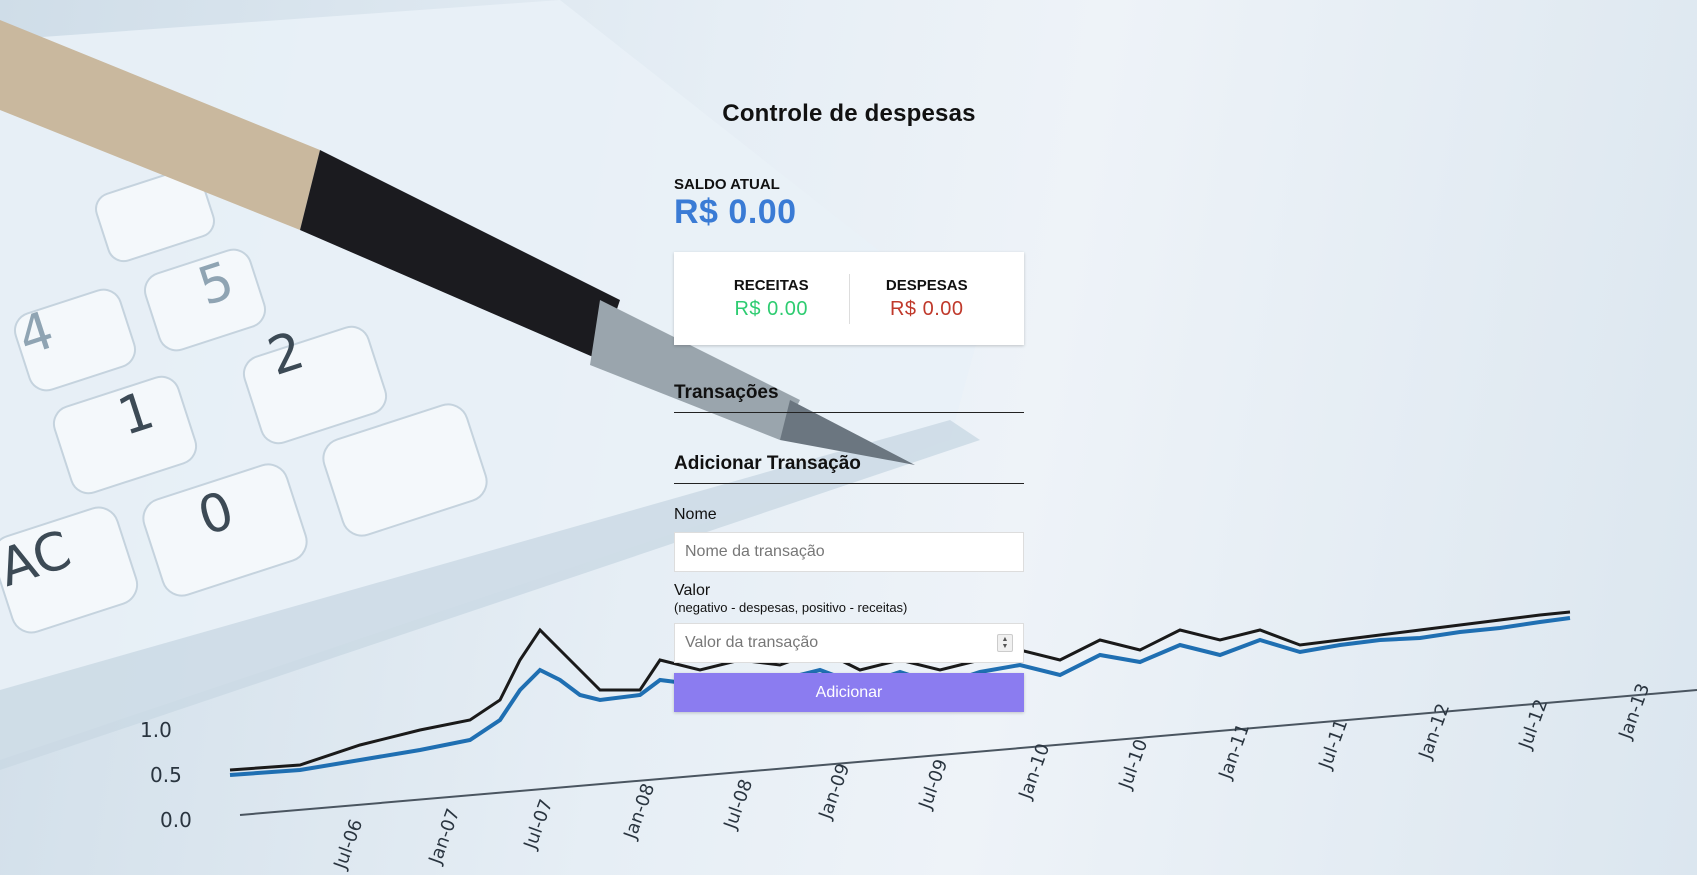 The width and height of the screenshot is (1697, 875). I want to click on add-transaction-heading: Adicionar Transação, so click(849, 468).